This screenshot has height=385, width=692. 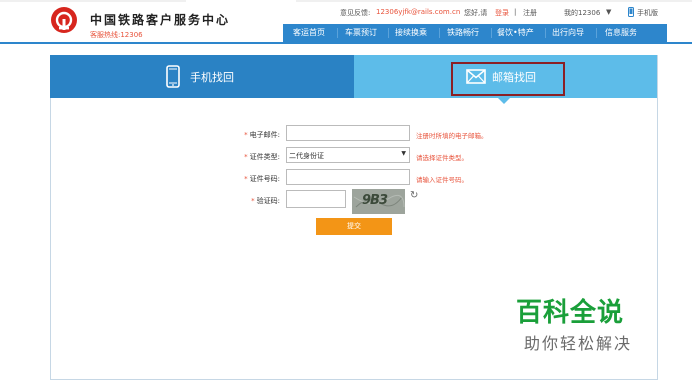 I want to click on id-number-field, so click(x=348, y=177).